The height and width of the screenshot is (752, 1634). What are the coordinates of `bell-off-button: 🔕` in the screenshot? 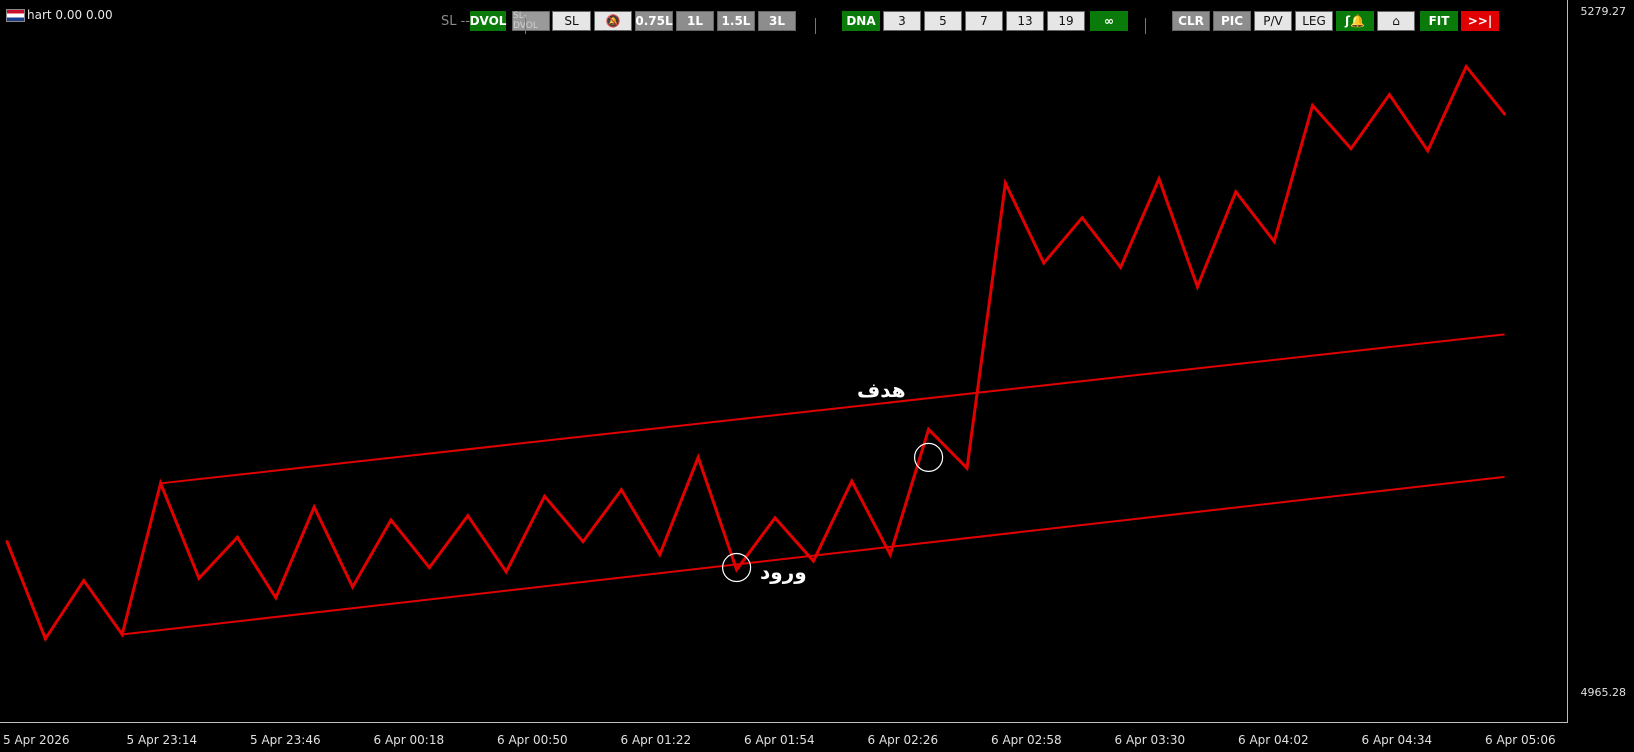 It's located at (613, 21).